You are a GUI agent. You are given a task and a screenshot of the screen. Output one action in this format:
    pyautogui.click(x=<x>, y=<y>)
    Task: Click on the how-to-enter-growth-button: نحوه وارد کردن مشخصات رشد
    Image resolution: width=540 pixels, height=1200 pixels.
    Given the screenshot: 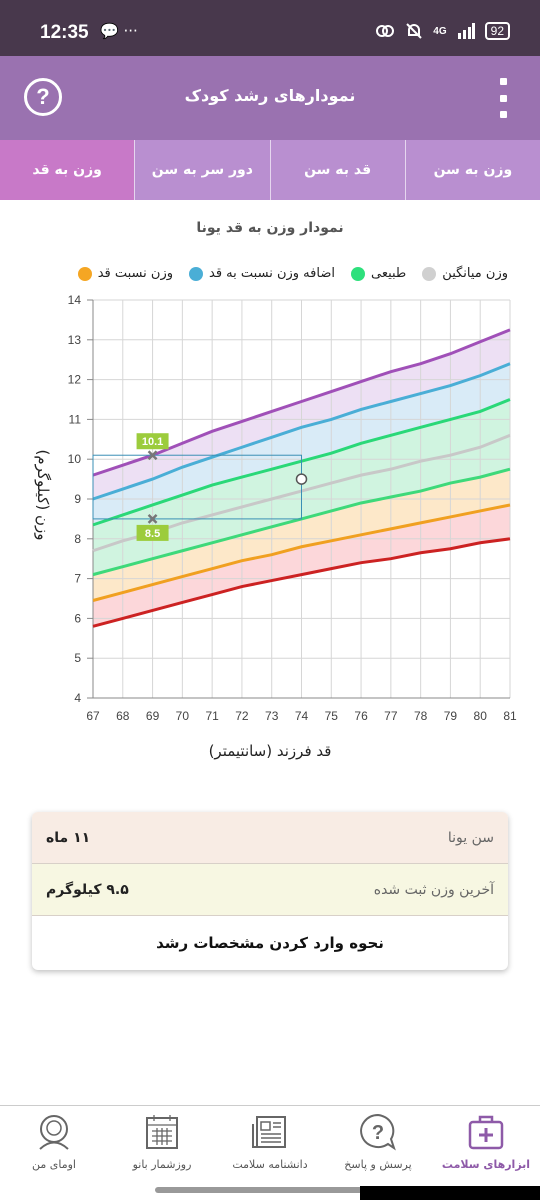 What is the action you would take?
    pyautogui.click(x=270, y=943)
    